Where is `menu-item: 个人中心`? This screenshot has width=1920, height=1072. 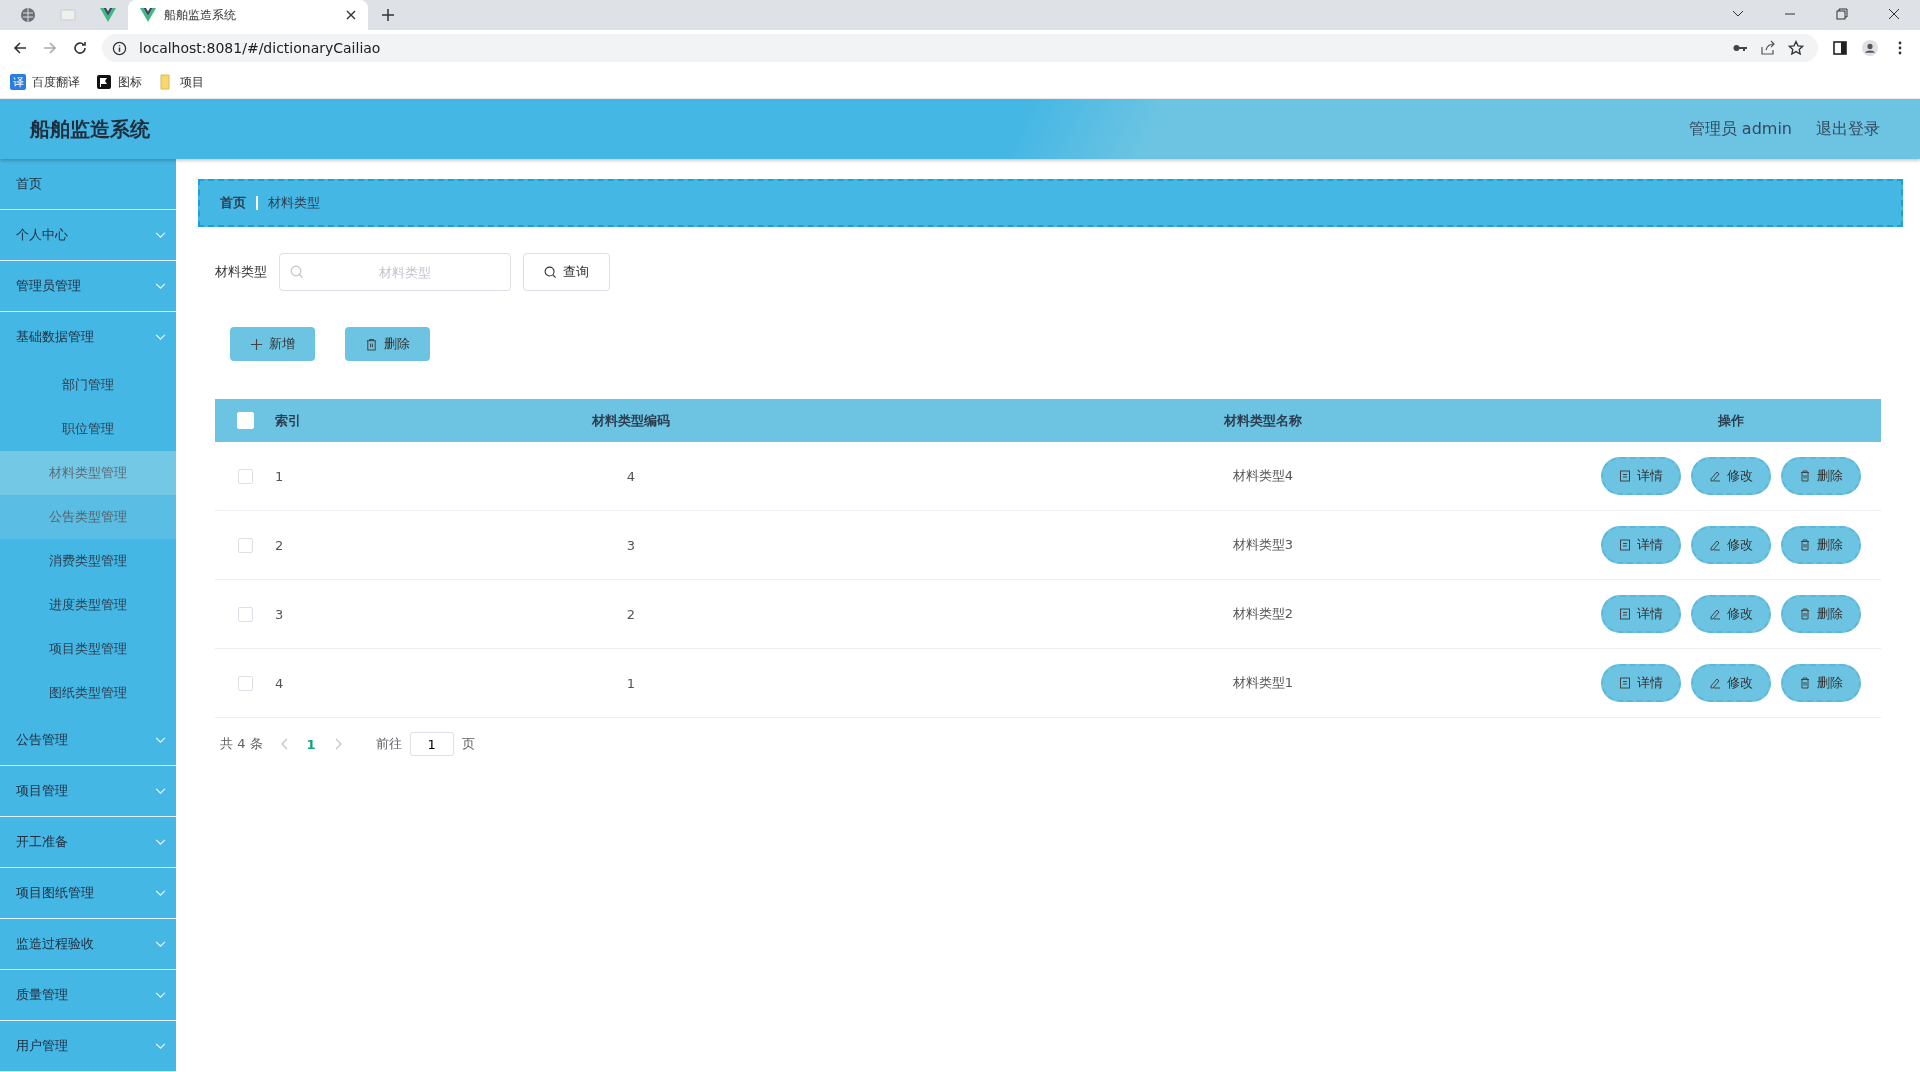
menu-item: 个人中心 is located at coordinates (88, 235).